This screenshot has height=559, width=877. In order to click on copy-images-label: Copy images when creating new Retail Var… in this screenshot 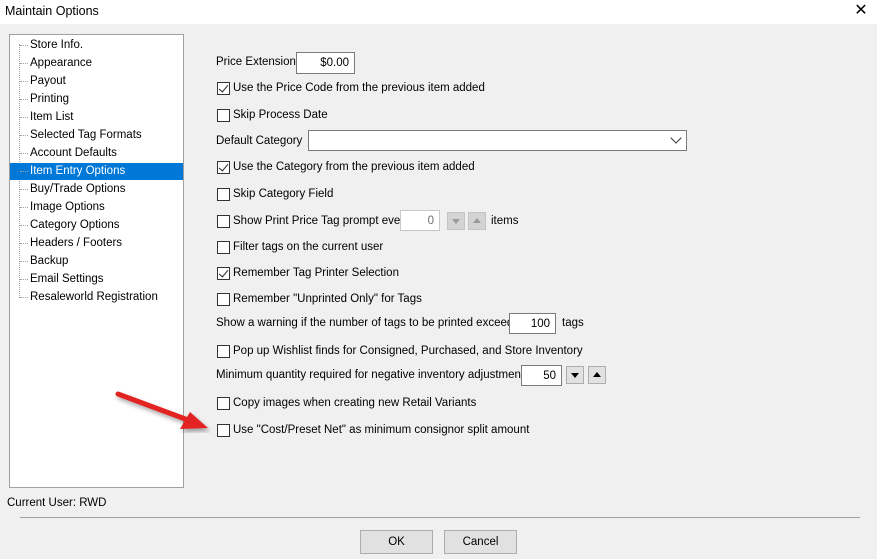, I will do `click(355, 403)`.